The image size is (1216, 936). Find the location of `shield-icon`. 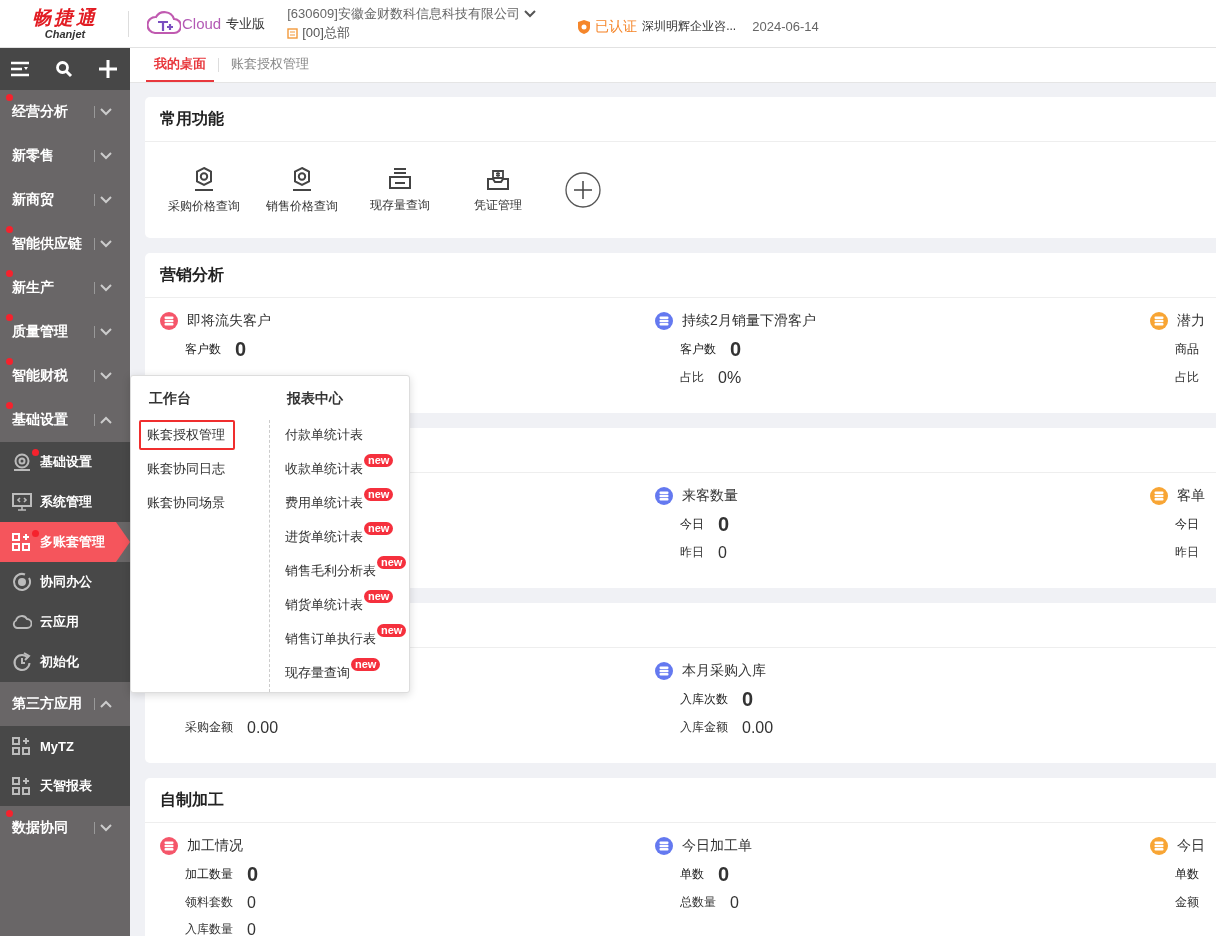

shield-icon is located at coordinates (584, 26).